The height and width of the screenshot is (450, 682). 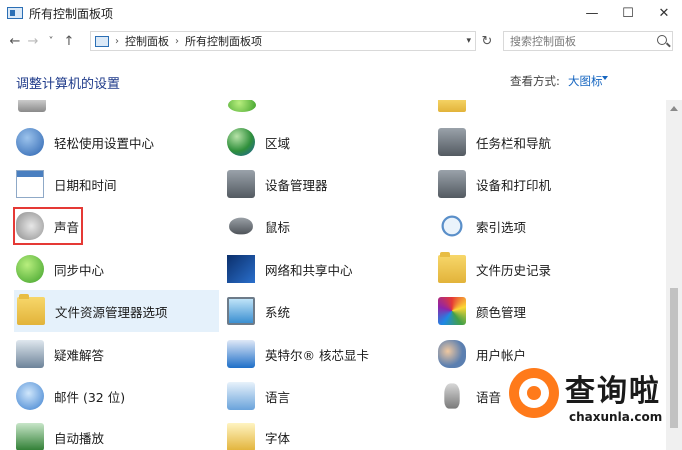 What do you see at coordinates (501, 227) in the screenshot?
I see `item-label: 索引选项` at bounding box center [501, 227].